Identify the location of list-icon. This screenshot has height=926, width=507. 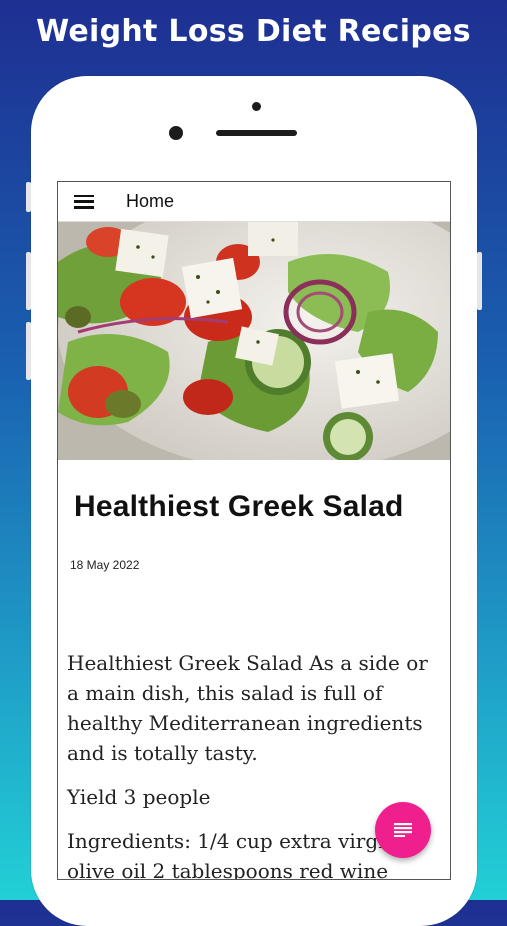
(403, 830).